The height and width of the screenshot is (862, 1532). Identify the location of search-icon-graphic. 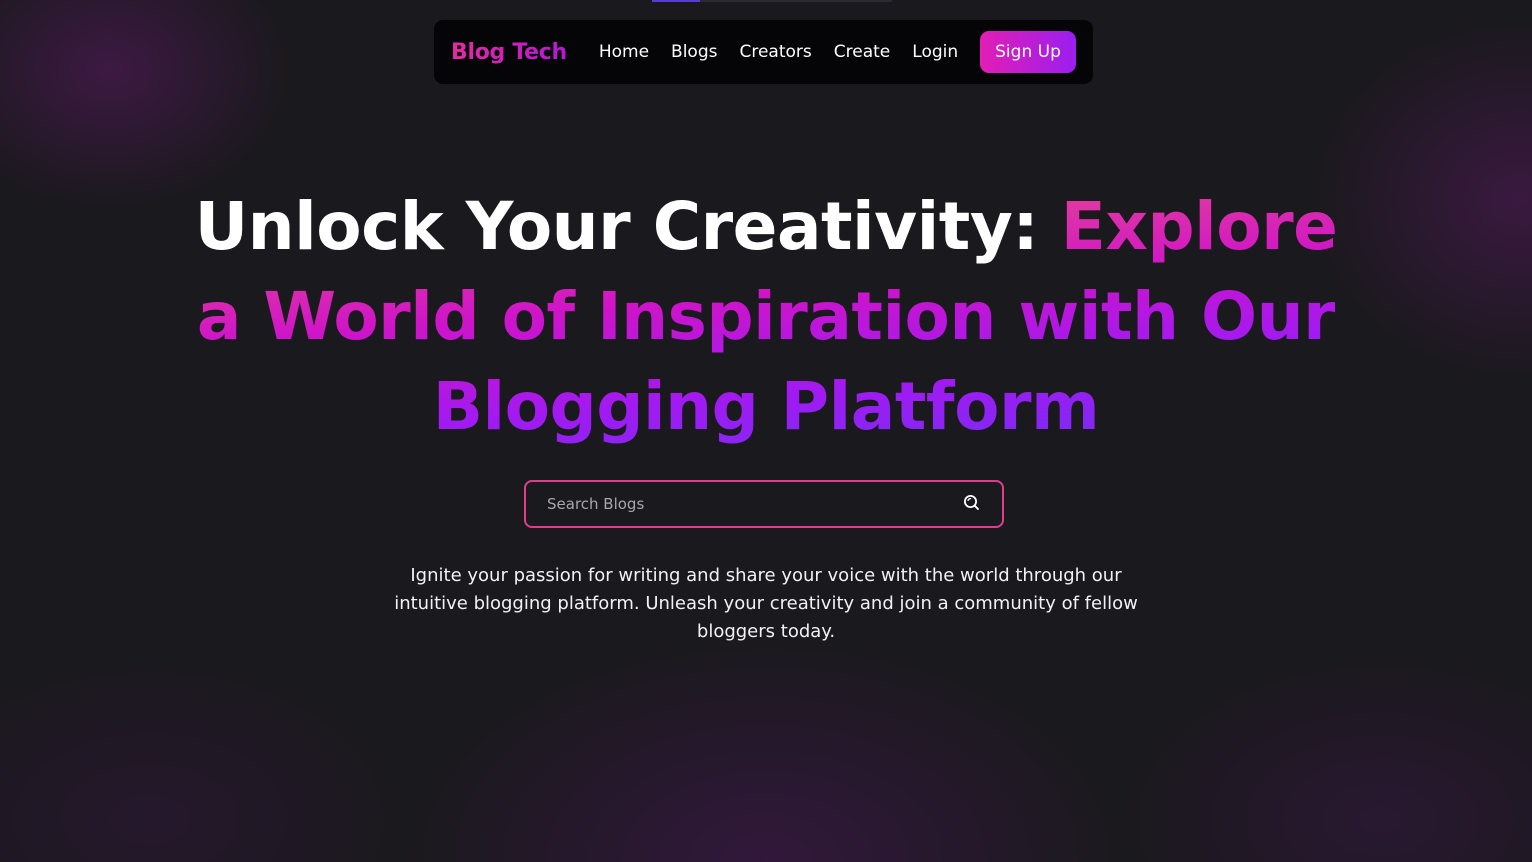
(971, 502).